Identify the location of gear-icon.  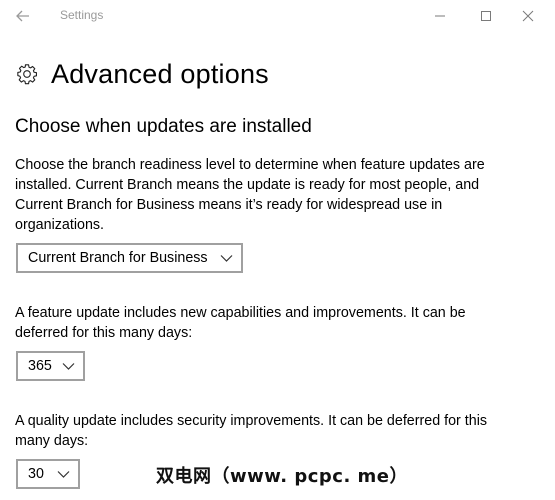
(27, 74).